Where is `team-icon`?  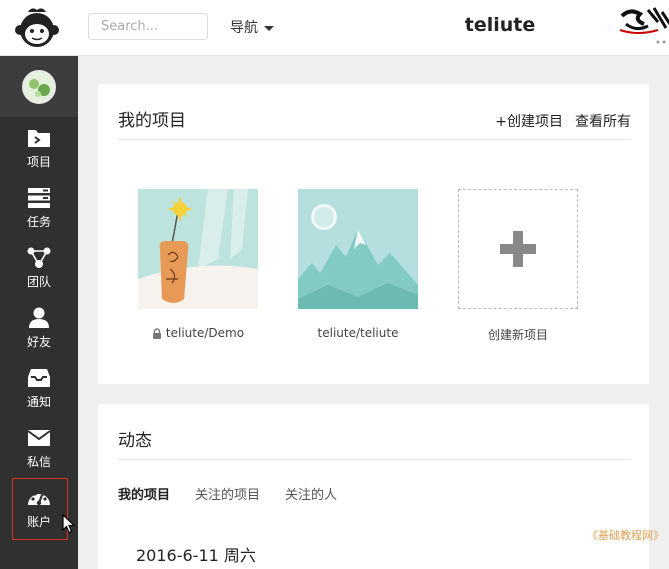
team-icon is located at coordinates (39, 257).